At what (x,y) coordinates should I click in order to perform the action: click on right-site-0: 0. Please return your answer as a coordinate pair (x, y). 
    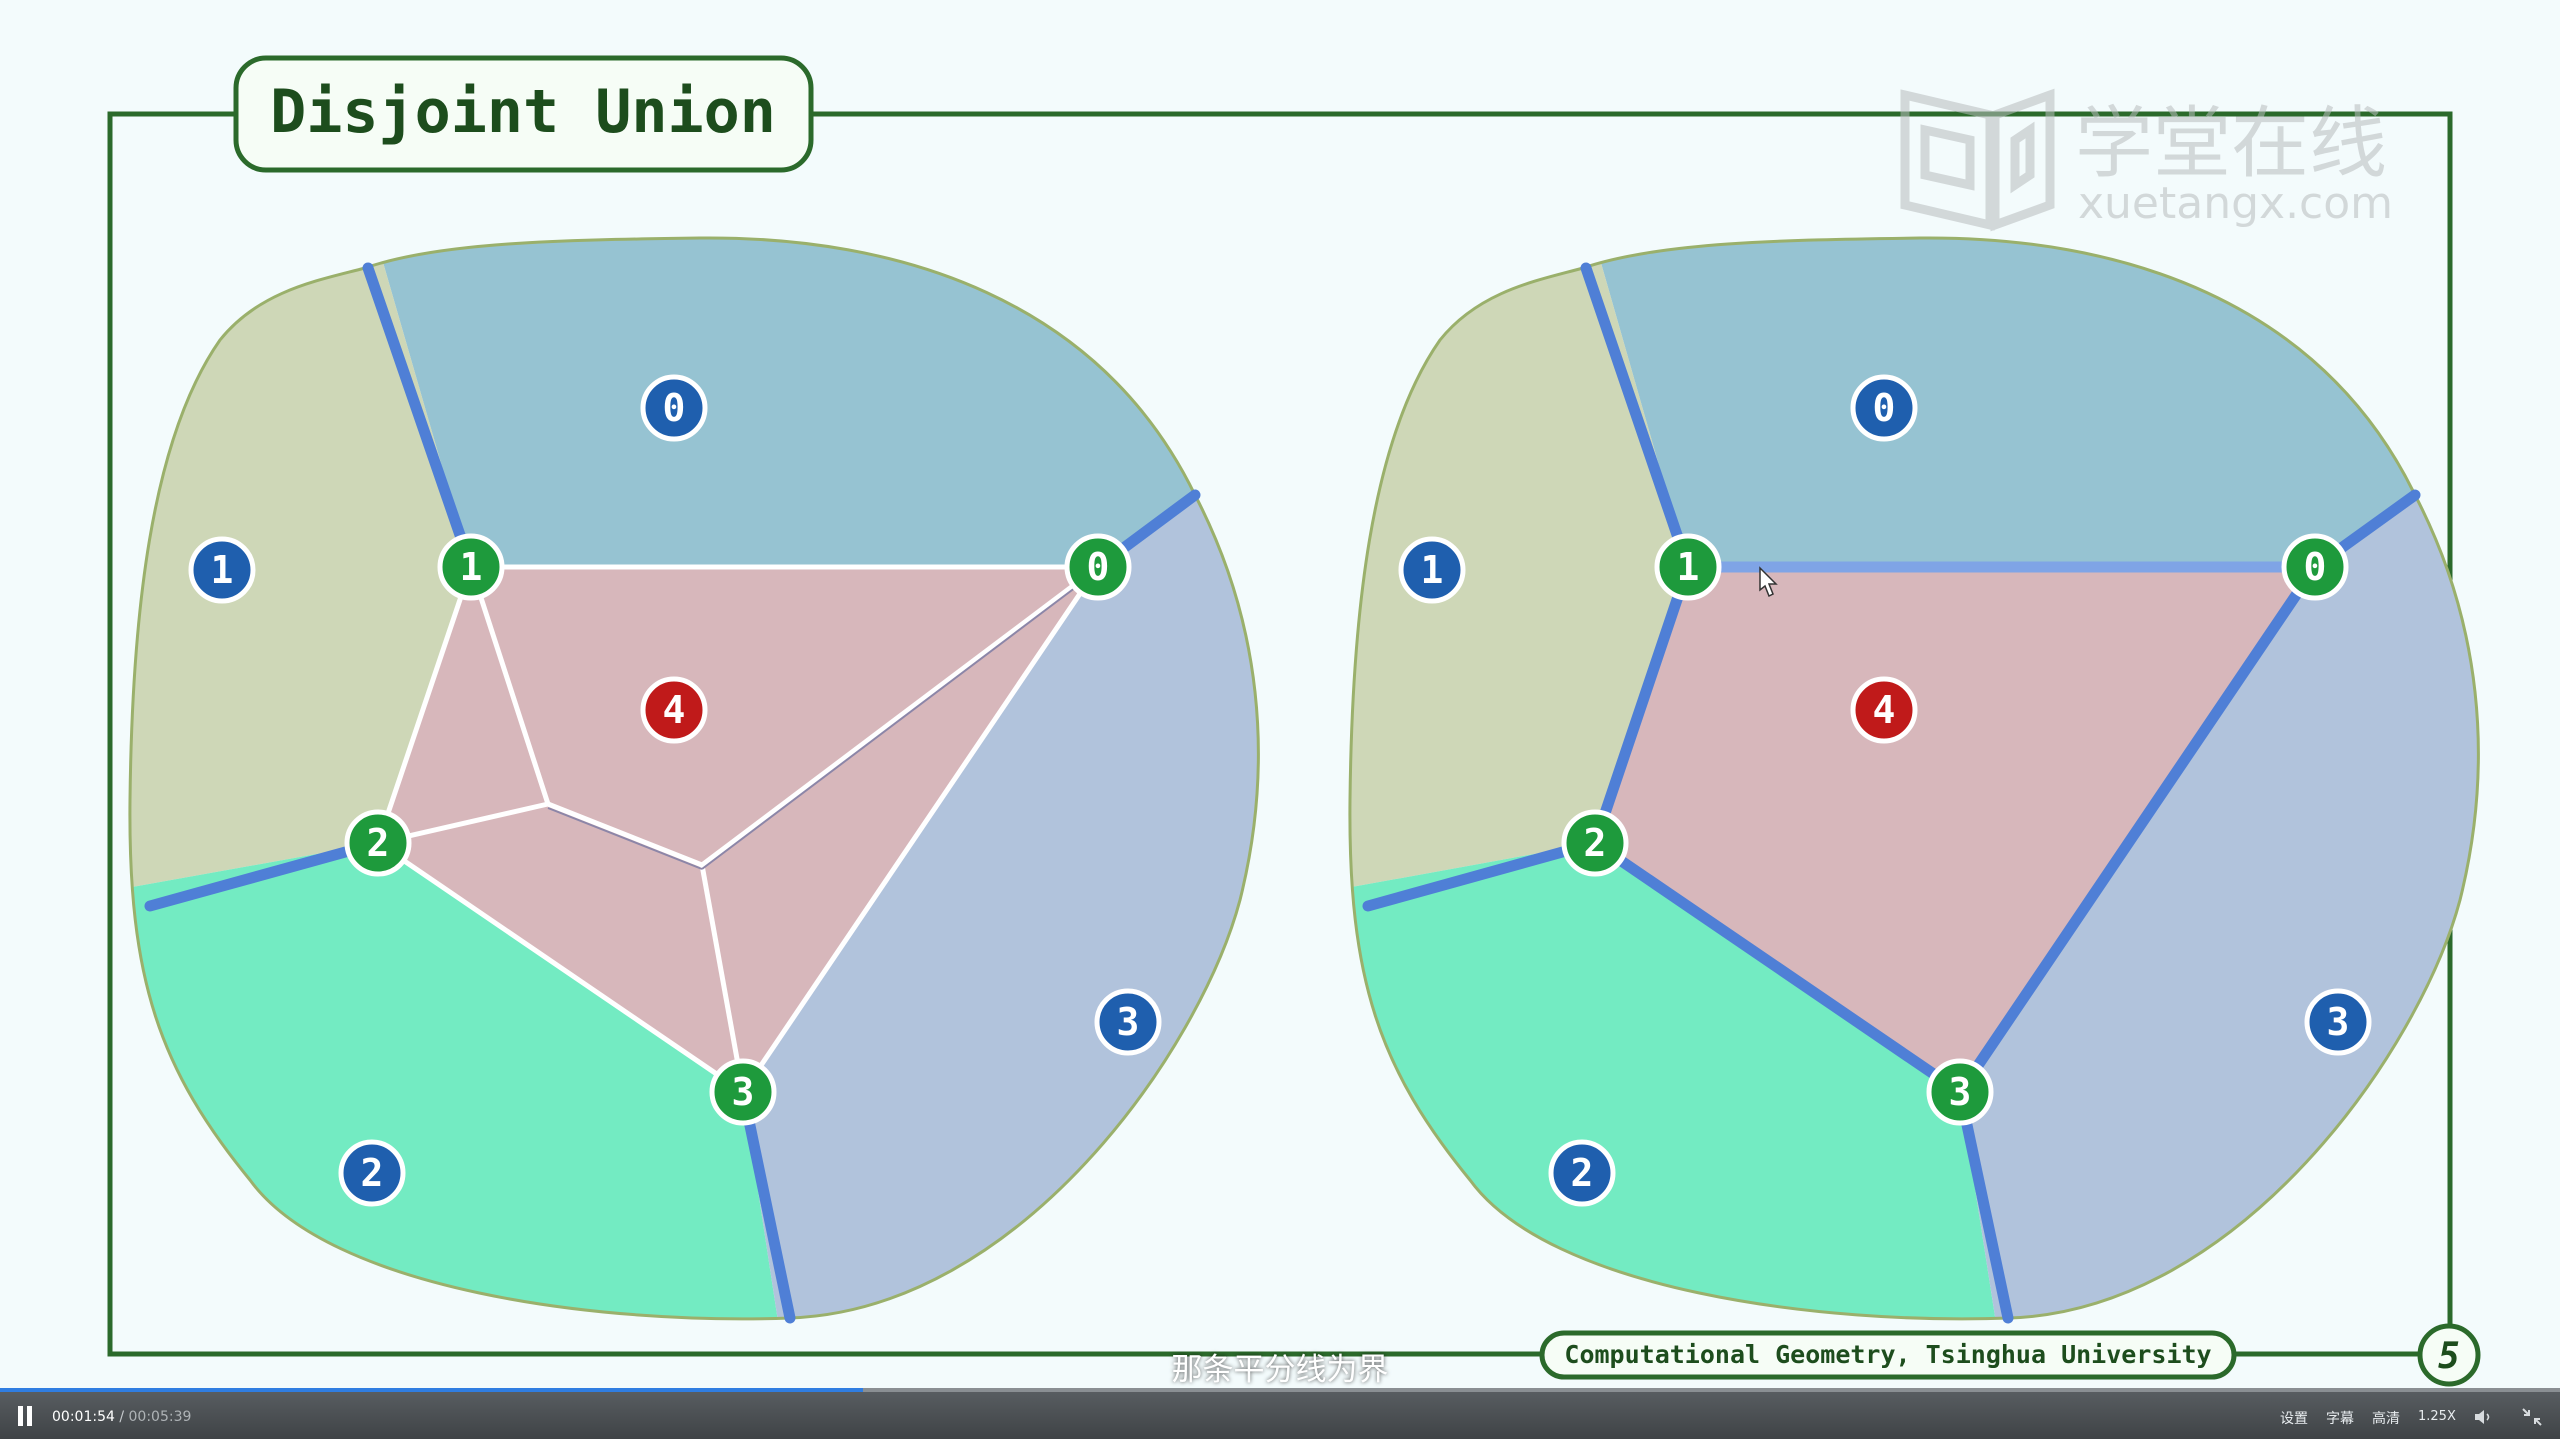
    Looking at the image, I should click on (1884, 408).